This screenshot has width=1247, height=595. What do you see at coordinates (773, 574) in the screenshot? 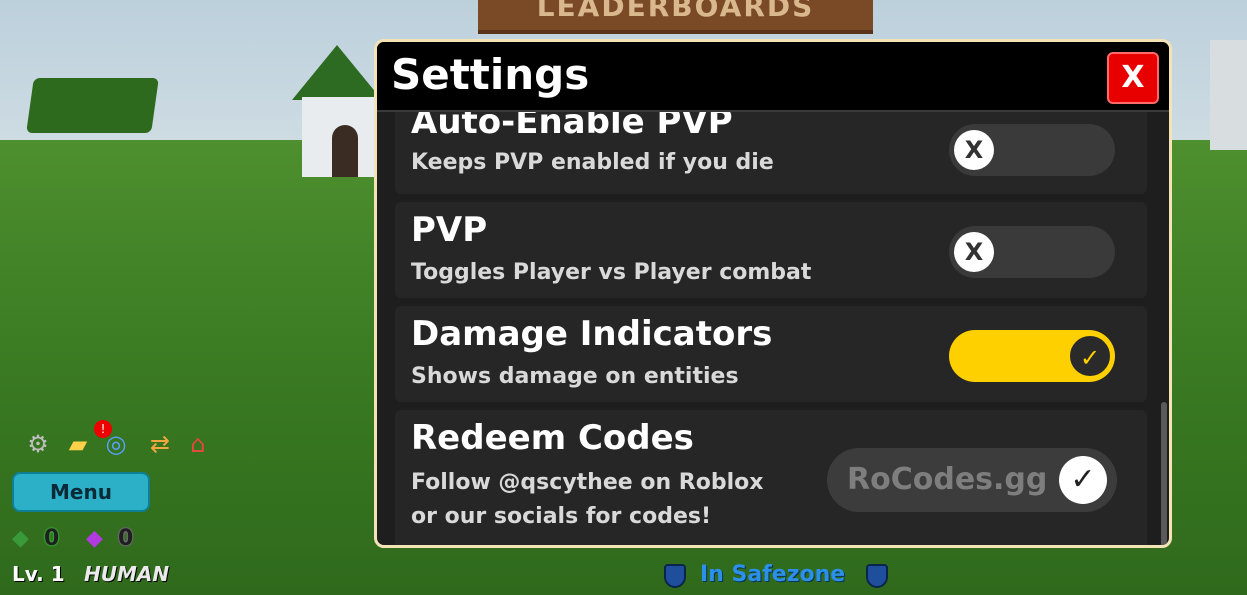
I see `safezone-text: In Safezone` at bounding box center [773, 574].